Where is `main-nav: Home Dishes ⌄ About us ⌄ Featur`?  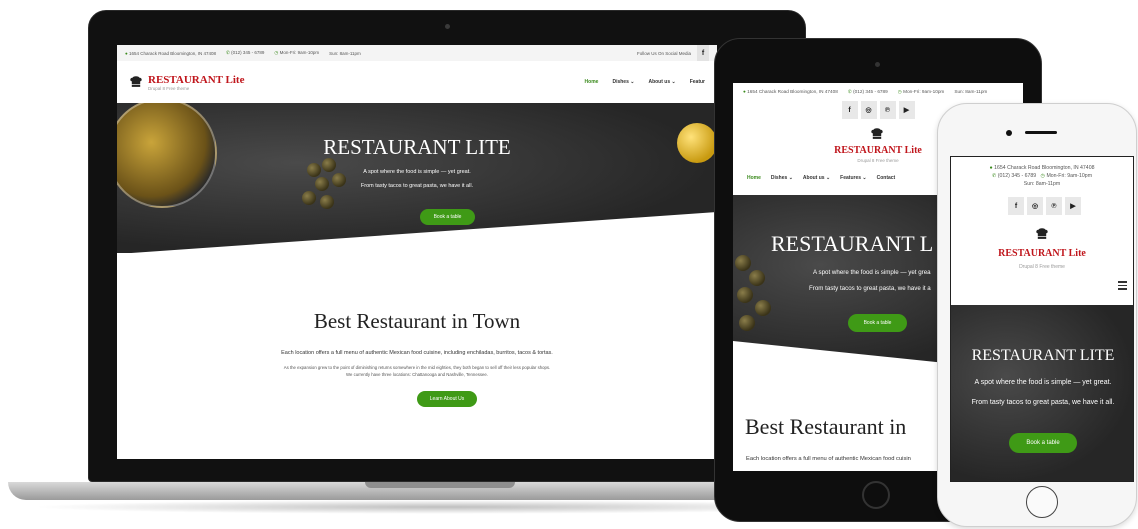 main-nav: Home Dishes ⌄ About us ⌄ Featur is located at coordinates (645, 82).